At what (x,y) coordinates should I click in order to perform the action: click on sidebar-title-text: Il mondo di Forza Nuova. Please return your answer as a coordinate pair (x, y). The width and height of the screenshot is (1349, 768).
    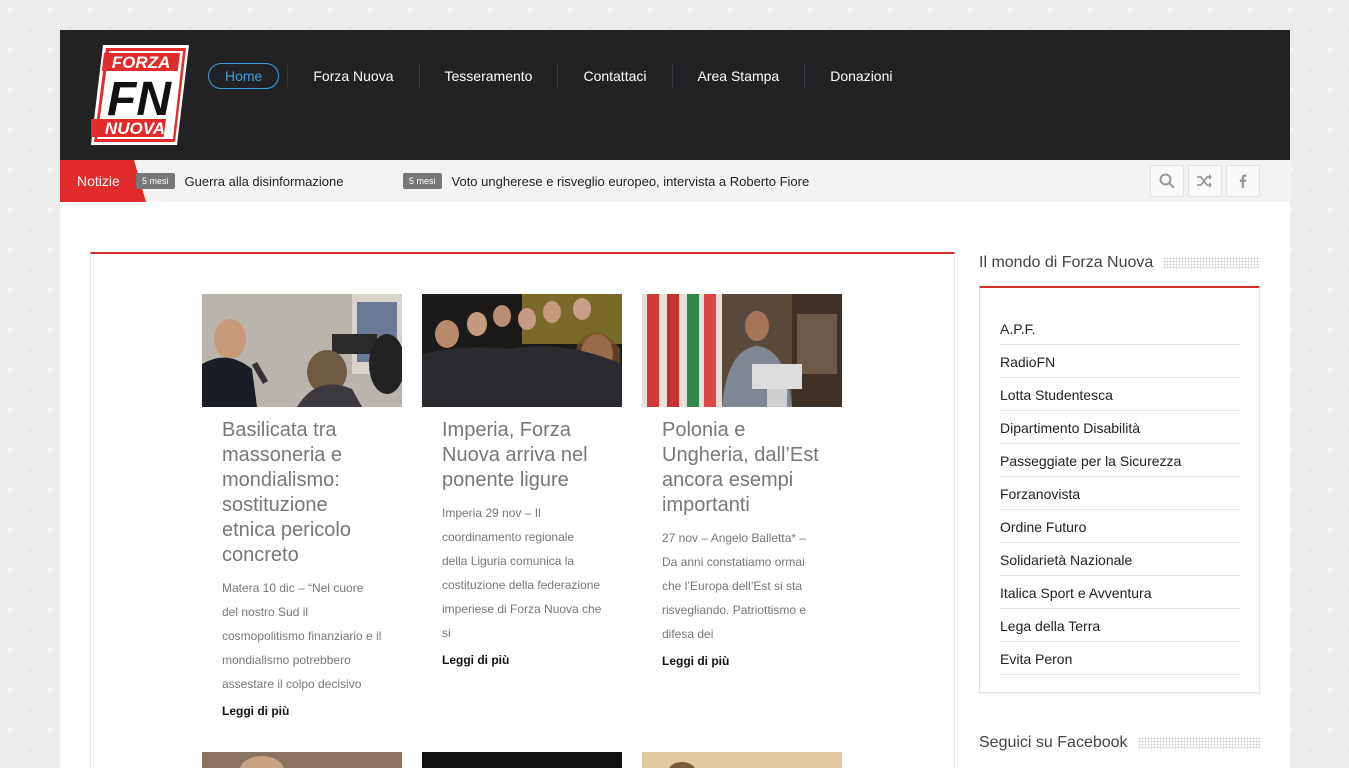
    Looking at the image, I should click on (1066, 262).